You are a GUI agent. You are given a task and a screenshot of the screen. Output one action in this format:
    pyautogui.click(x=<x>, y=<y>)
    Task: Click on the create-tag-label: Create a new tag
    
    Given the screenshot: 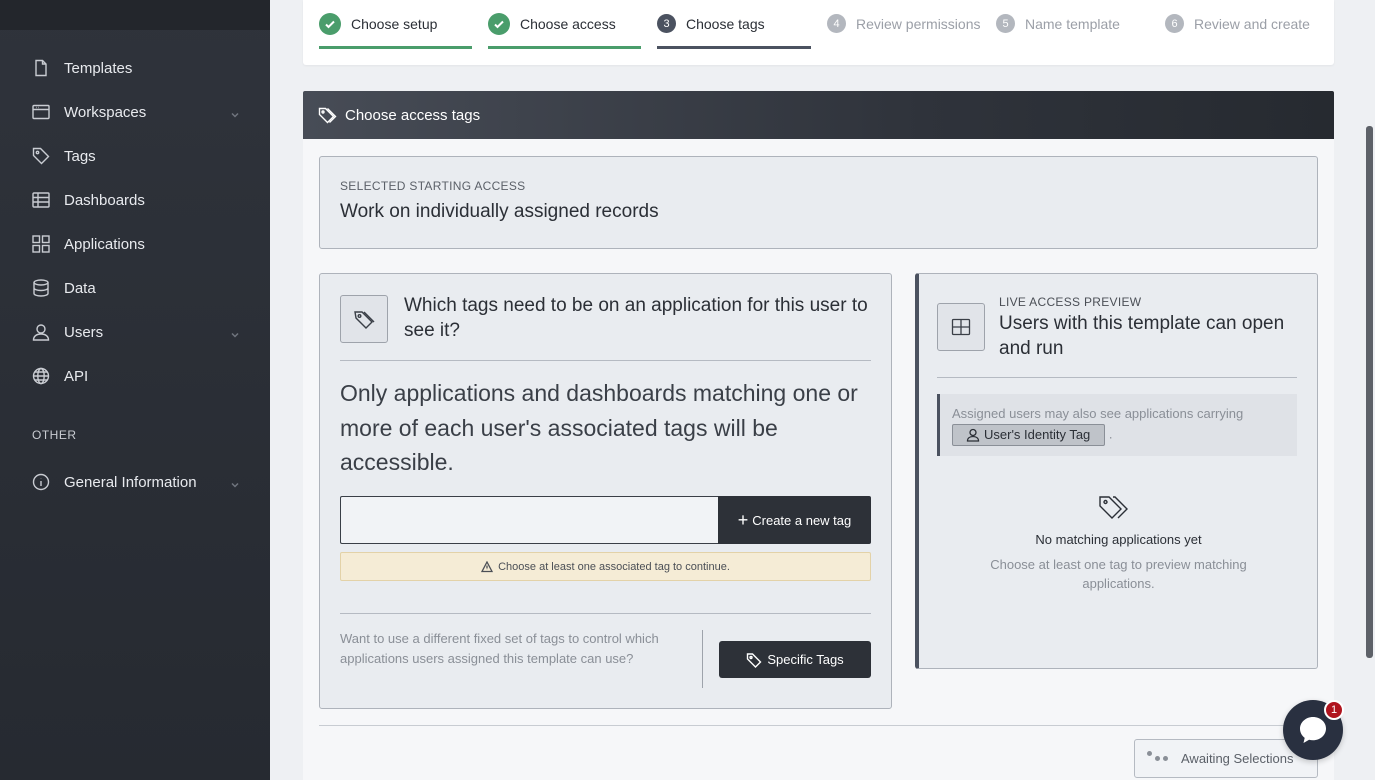 What is the action you would take?
    pyautogui.click(x=802, y=520)
    